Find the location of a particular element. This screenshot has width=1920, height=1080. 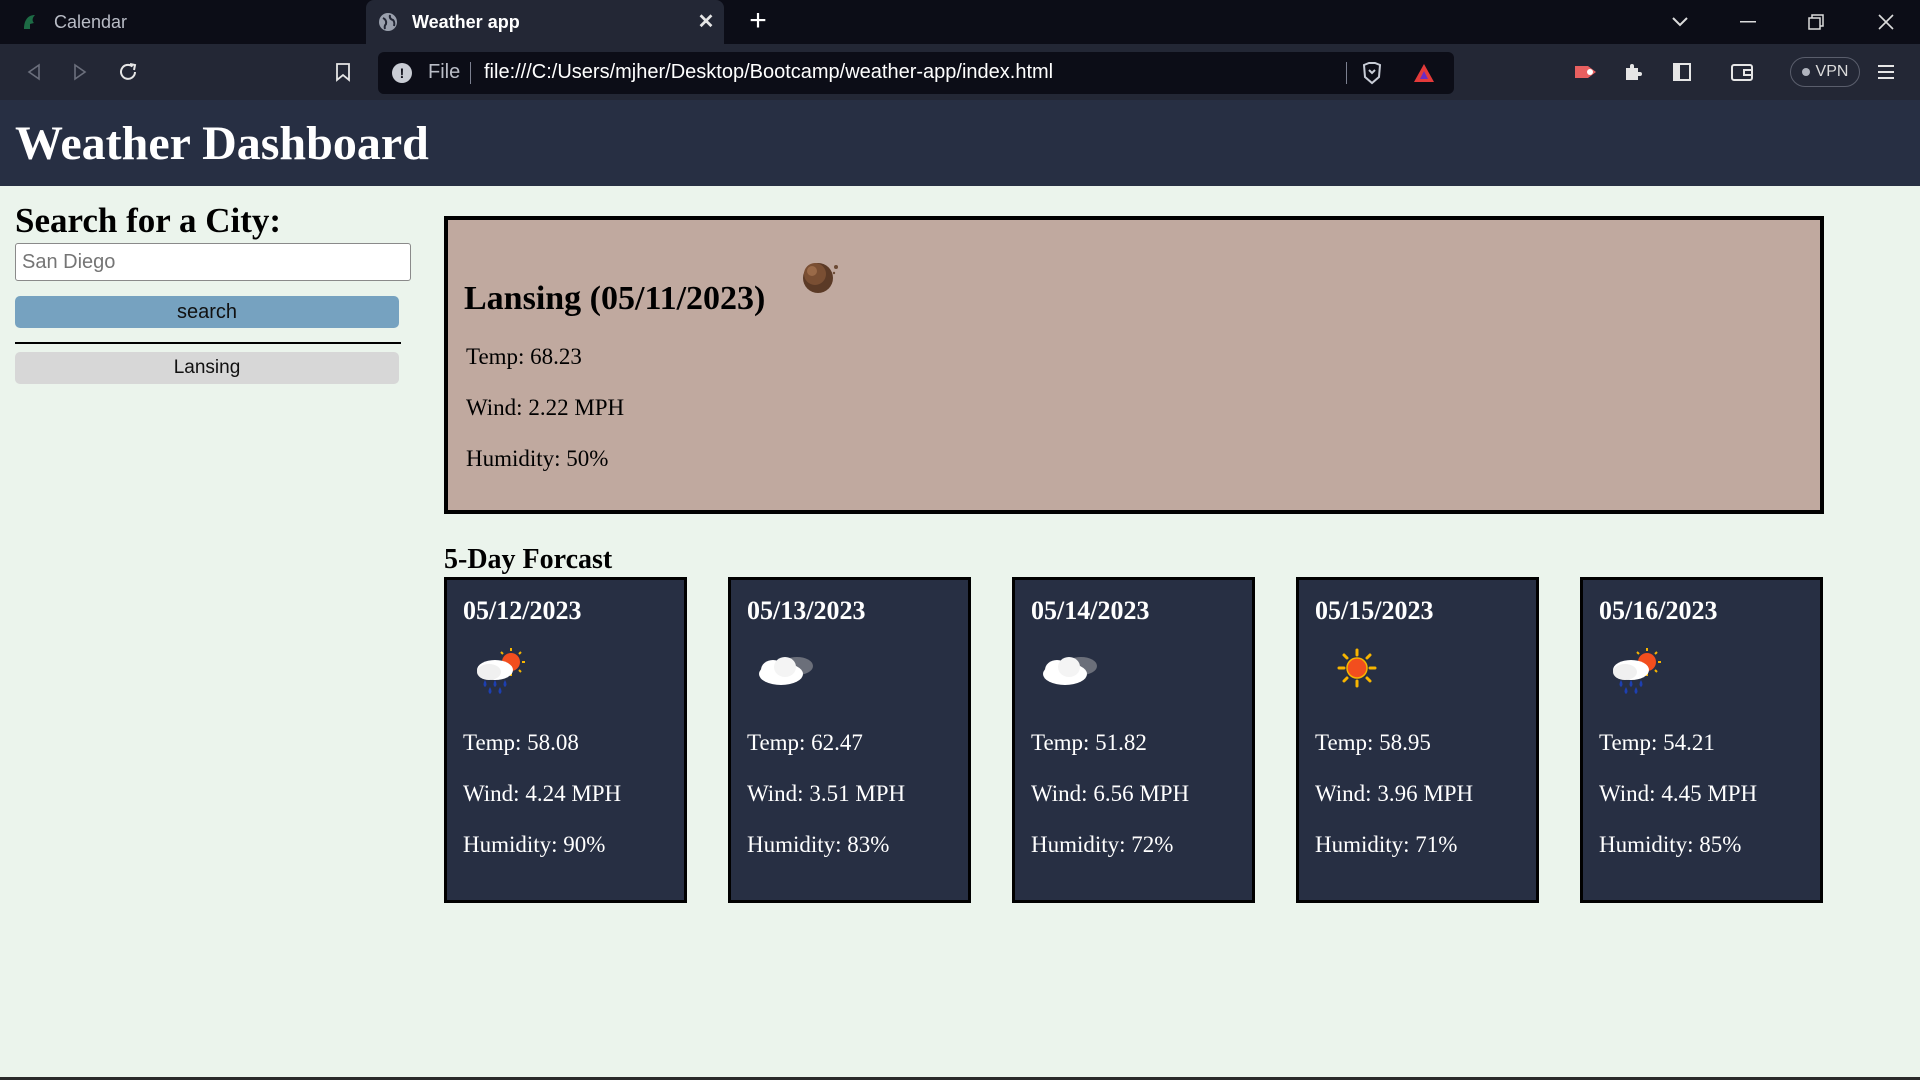

sidebar-toggle-icon is located at coordinates (1682, 72).